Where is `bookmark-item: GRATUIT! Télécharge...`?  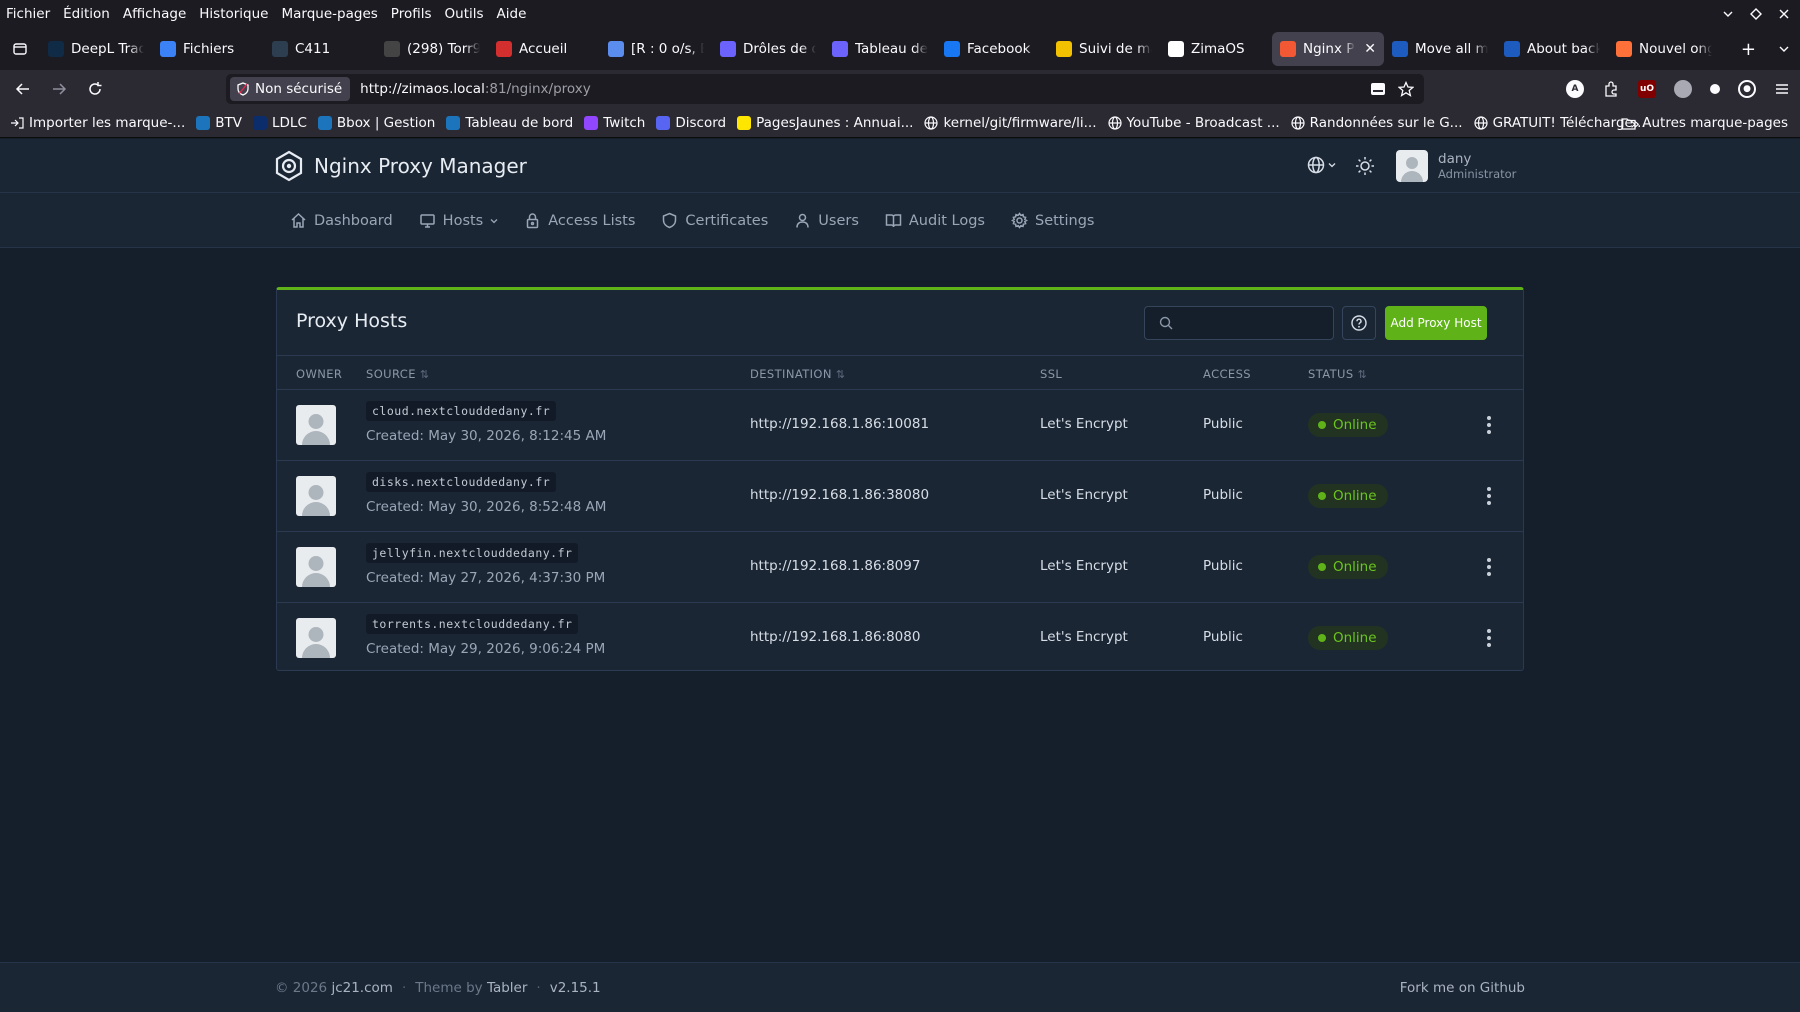 bookmark-item: GRATUIT! Télécharge... is located at coordinates (1559, 123).